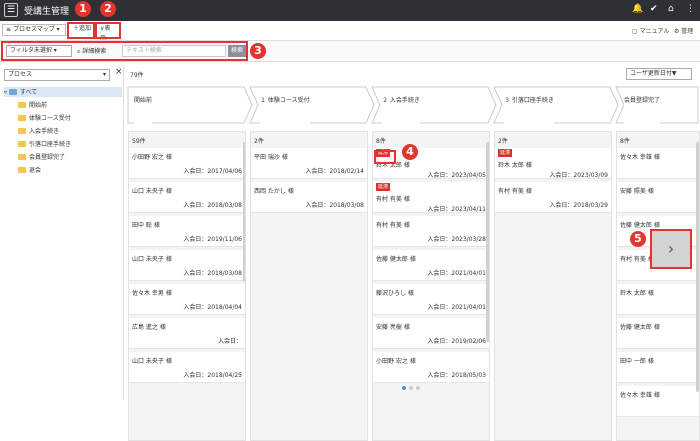  Describe the element at coordinates (108, 30) in the screenshot. I see `highlight-display` at that location.